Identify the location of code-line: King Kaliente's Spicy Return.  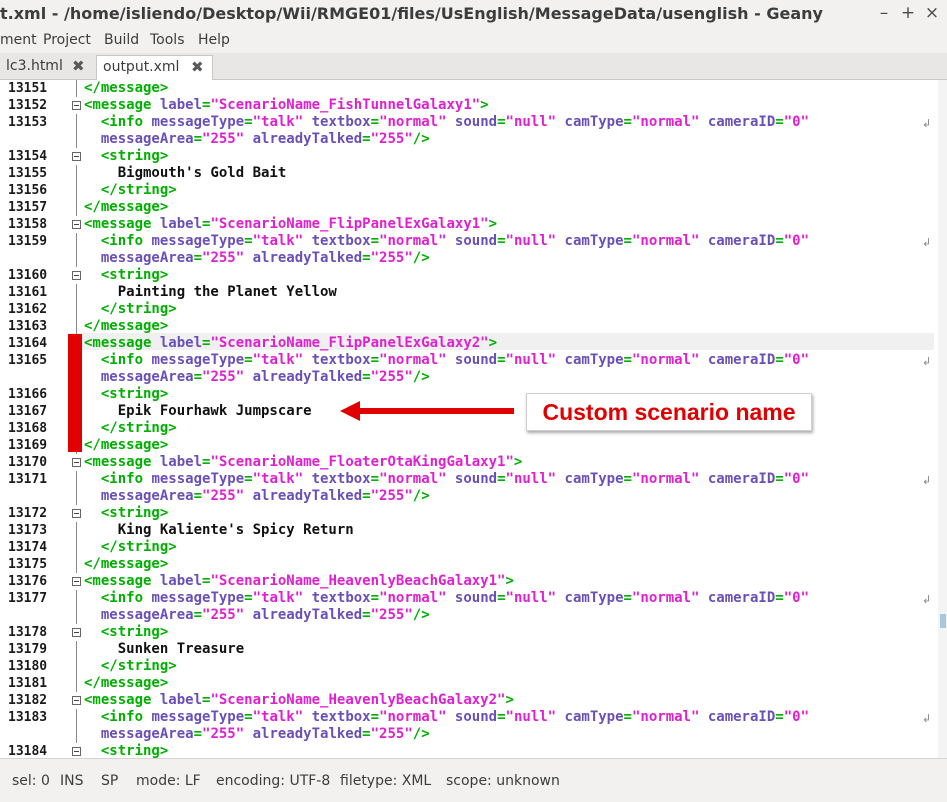
(219, 530).